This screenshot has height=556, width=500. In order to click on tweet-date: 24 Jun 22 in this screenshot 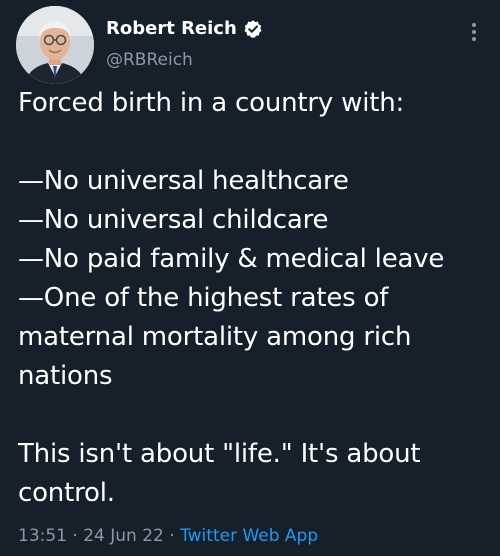, I will do `click(123, 536)`.